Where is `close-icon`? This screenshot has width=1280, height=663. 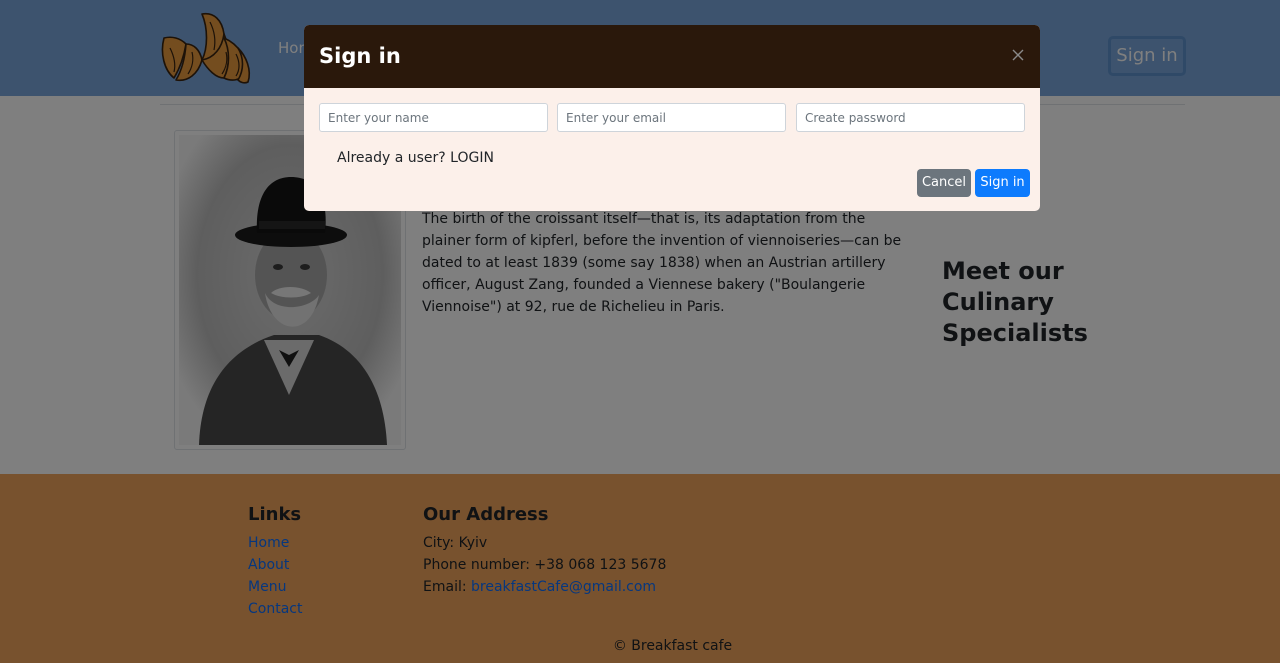
close-icon is located at coordinates (1018, 55).